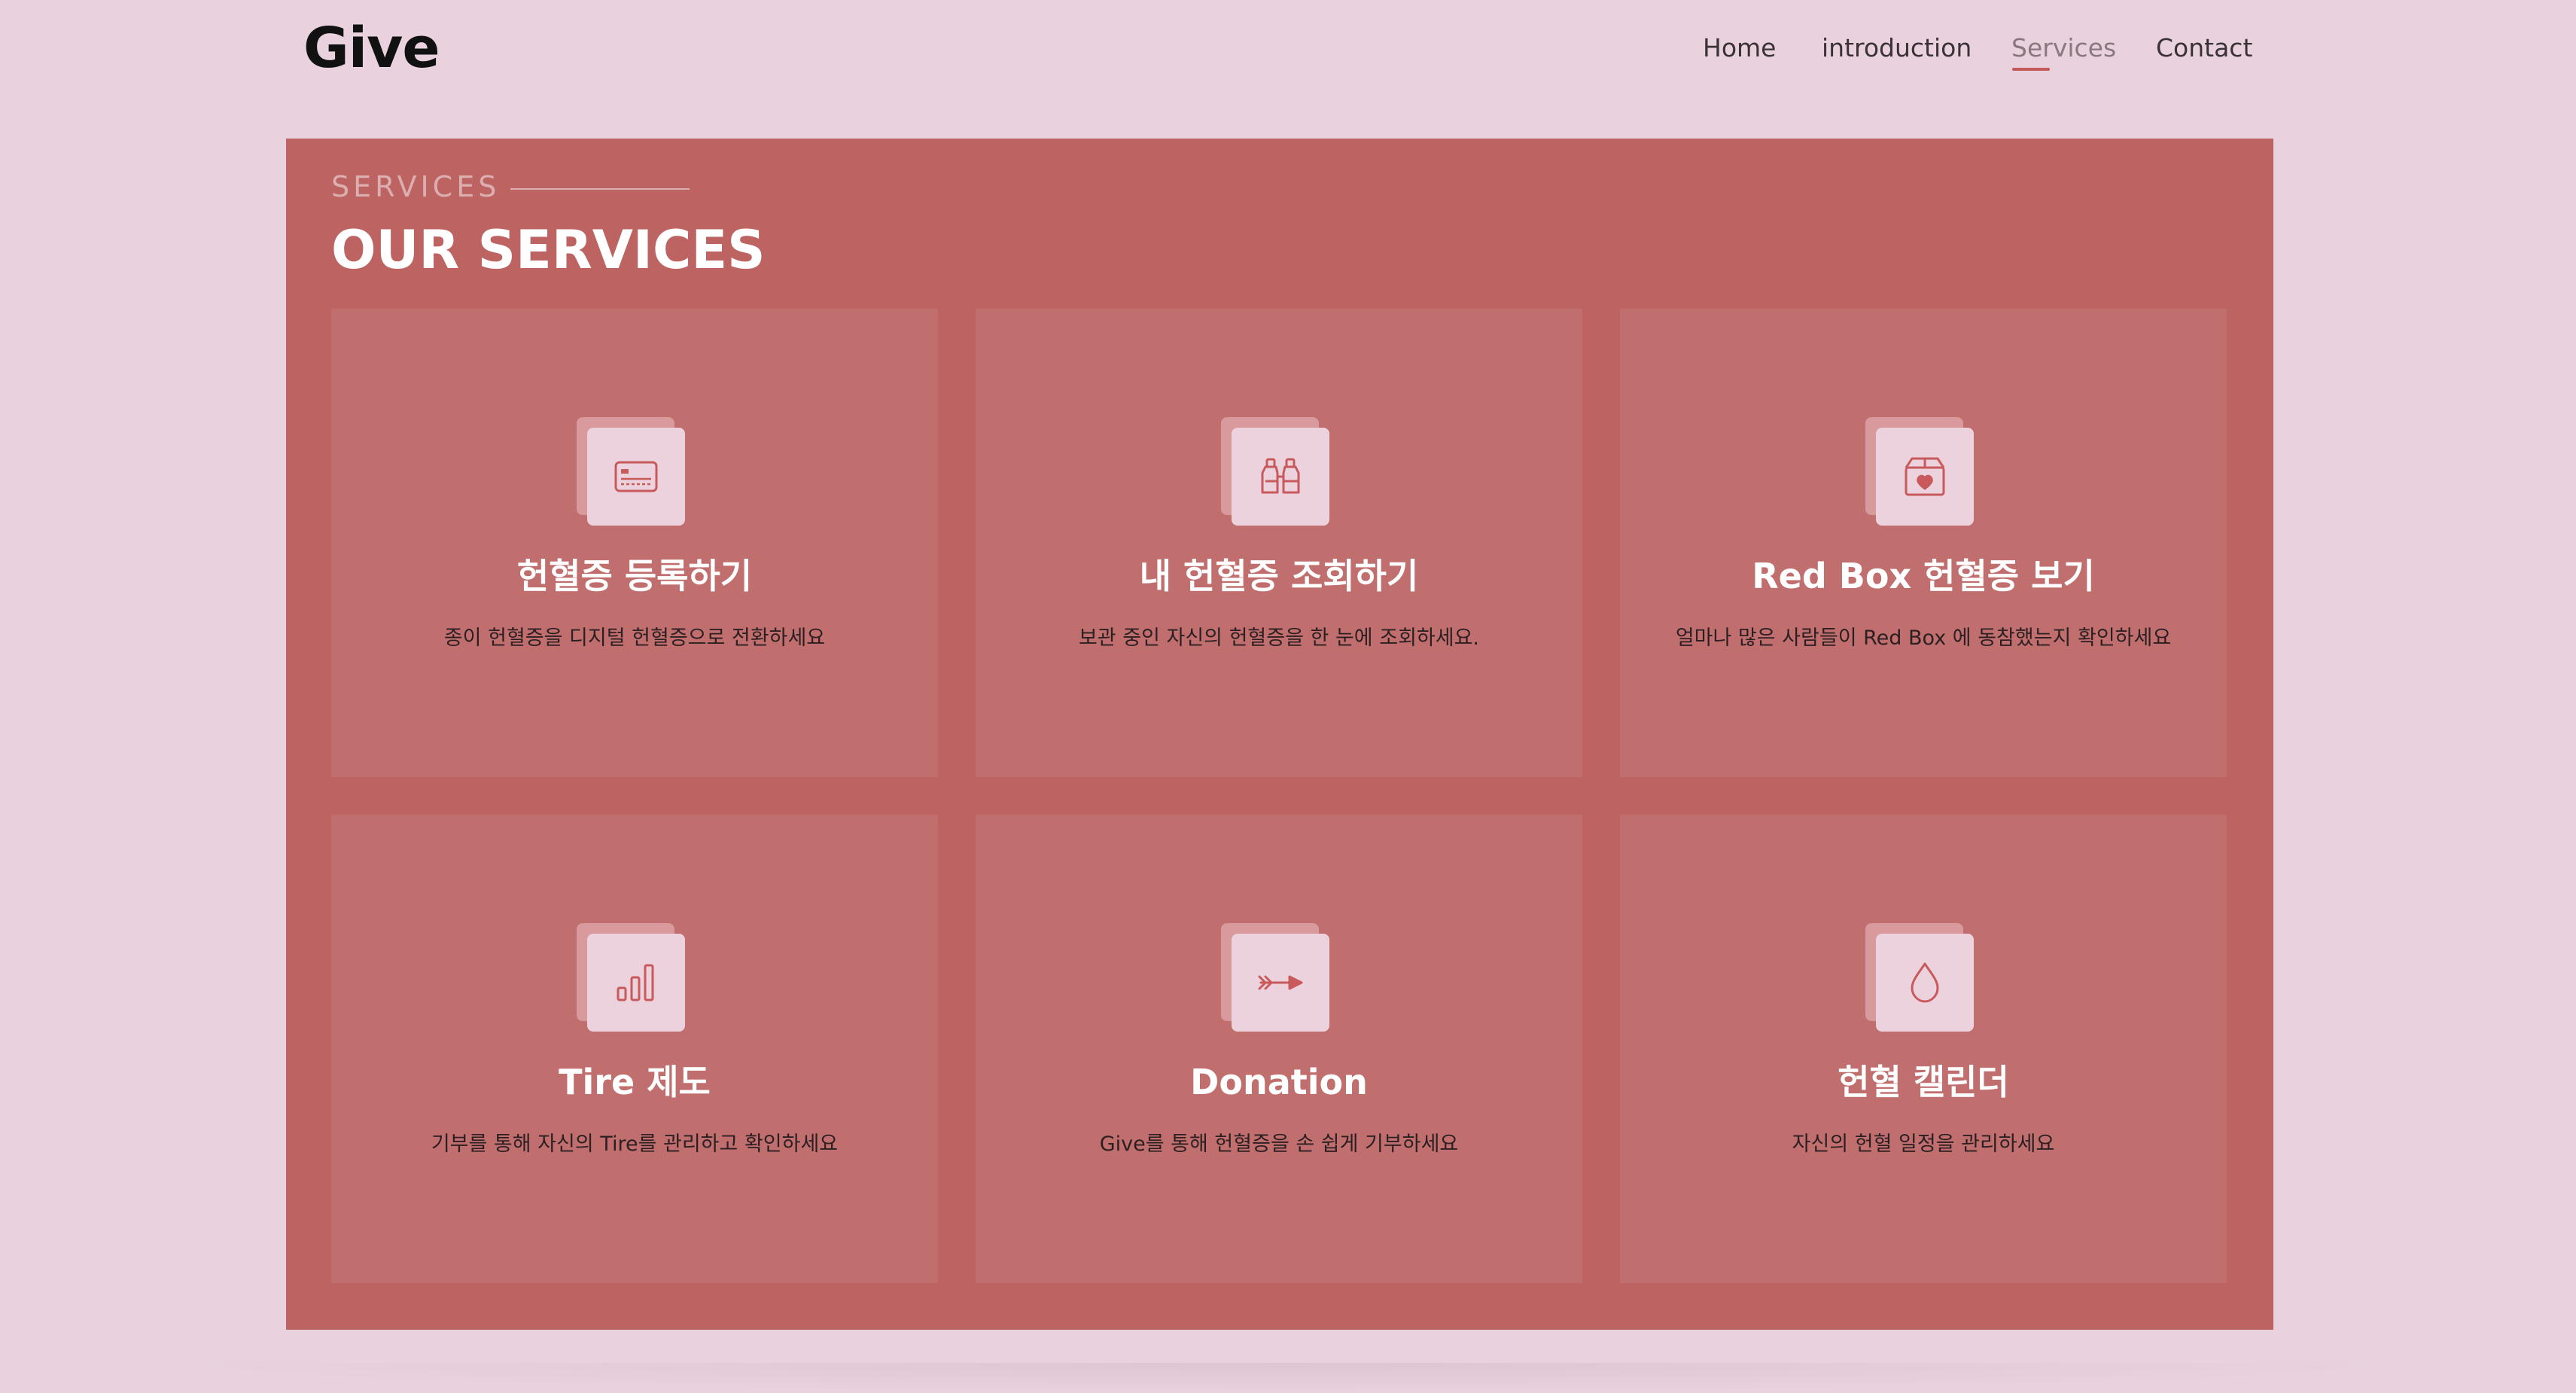  Describe the element at coordinates (635, 1144) in the screenshot. I see `service-description: 기부를 통해 자신의 Tire를 관리하고 확인하세요` at that location.